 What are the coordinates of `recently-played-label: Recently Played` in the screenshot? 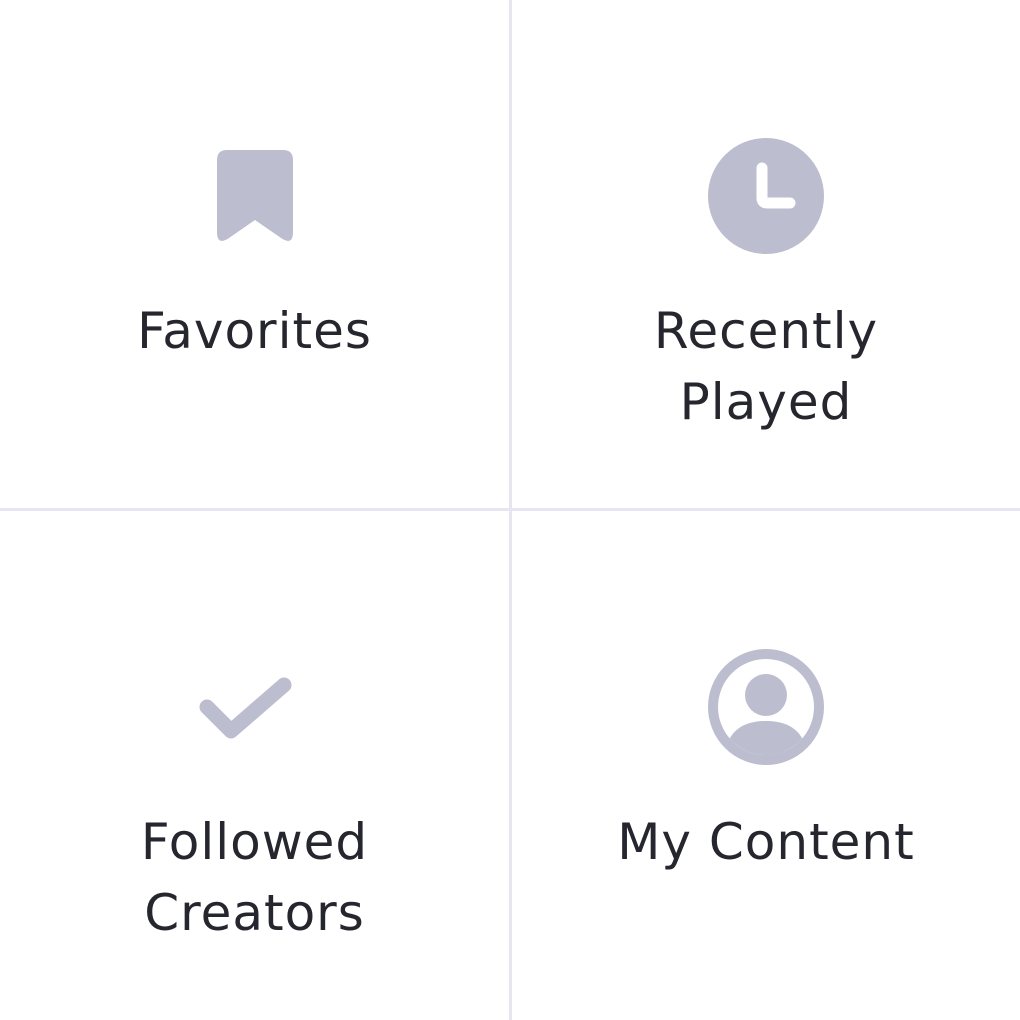 It's located at (766, 366).